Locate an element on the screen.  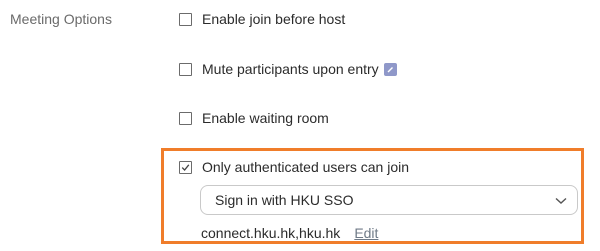
option-label: Mute participants upon entry is located at coordinates (290, 69).